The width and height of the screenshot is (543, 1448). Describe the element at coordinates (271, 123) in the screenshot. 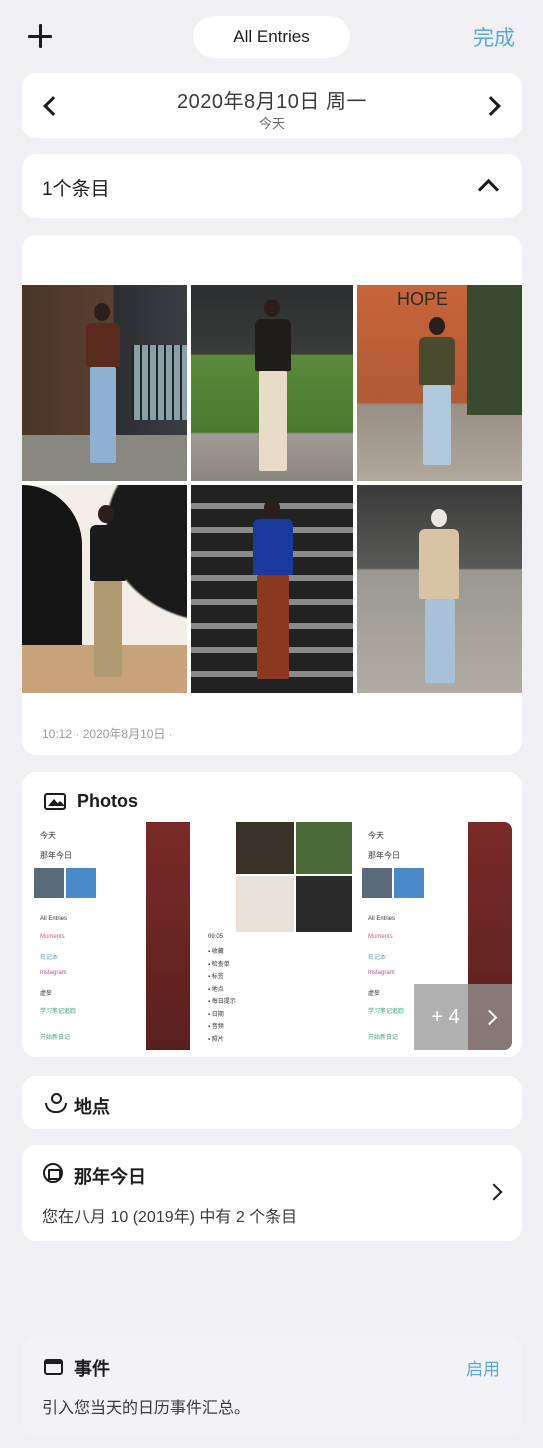

I see `date-relative-label: 今天` at that location.